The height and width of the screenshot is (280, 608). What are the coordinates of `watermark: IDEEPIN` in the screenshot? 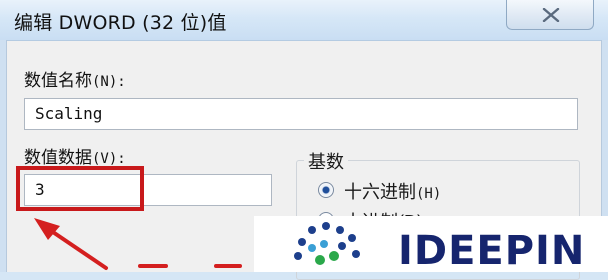 It's located at (431, 245).